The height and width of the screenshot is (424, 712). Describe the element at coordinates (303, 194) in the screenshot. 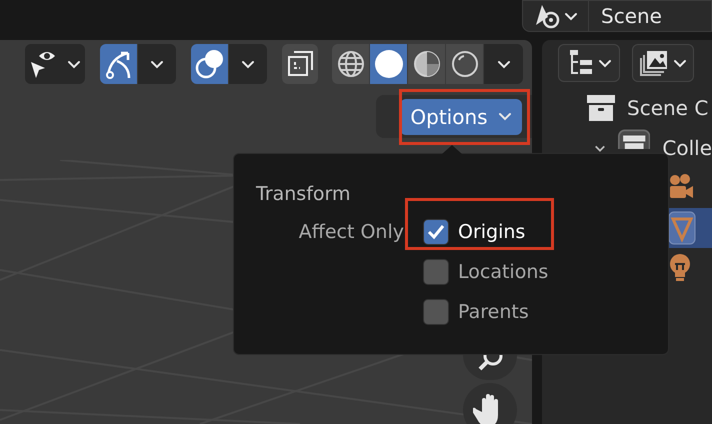

I see `section-title: Transform` at that location.